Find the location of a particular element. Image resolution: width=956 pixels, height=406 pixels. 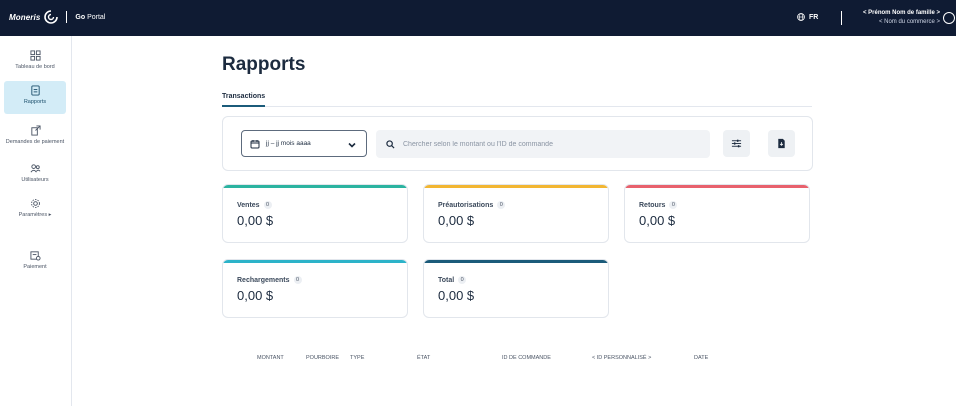

brand: Moneris Go Portal is located at coordinates (57, 17).